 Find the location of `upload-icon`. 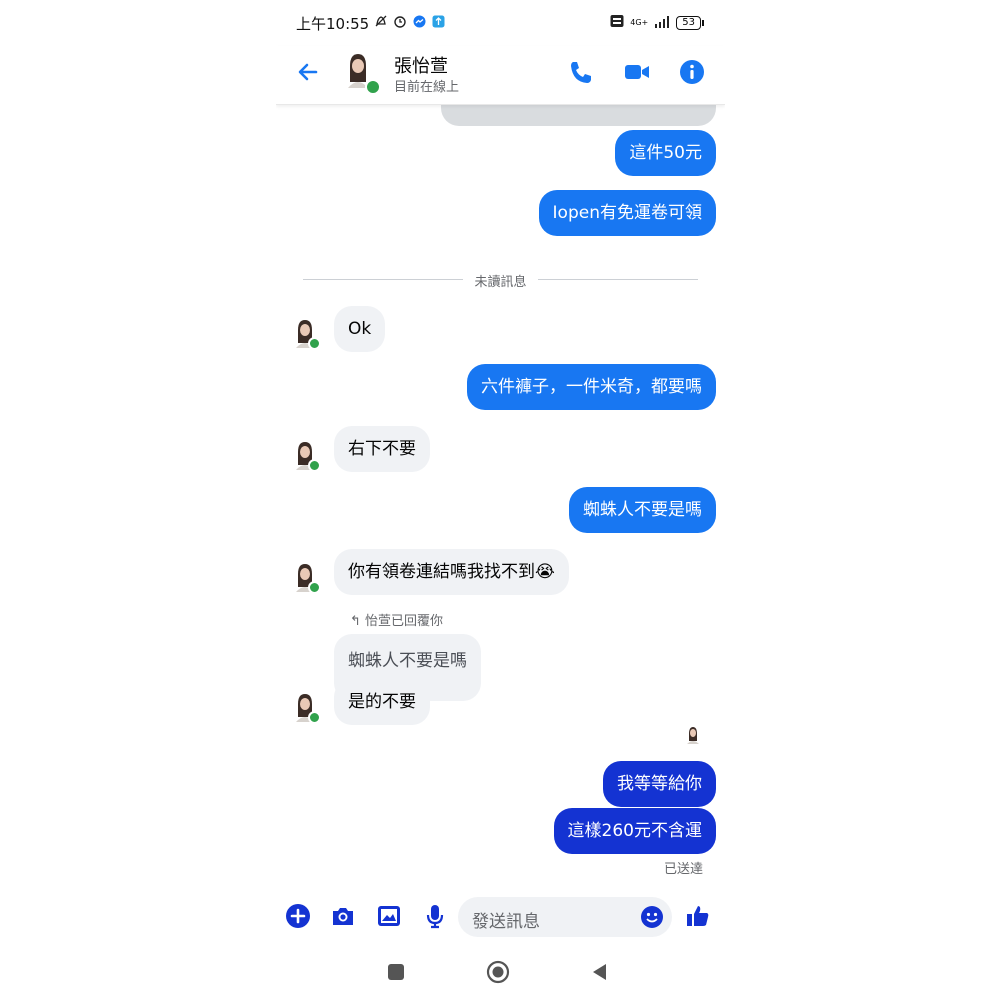

upload-icon is located at coordinates (438, 21).